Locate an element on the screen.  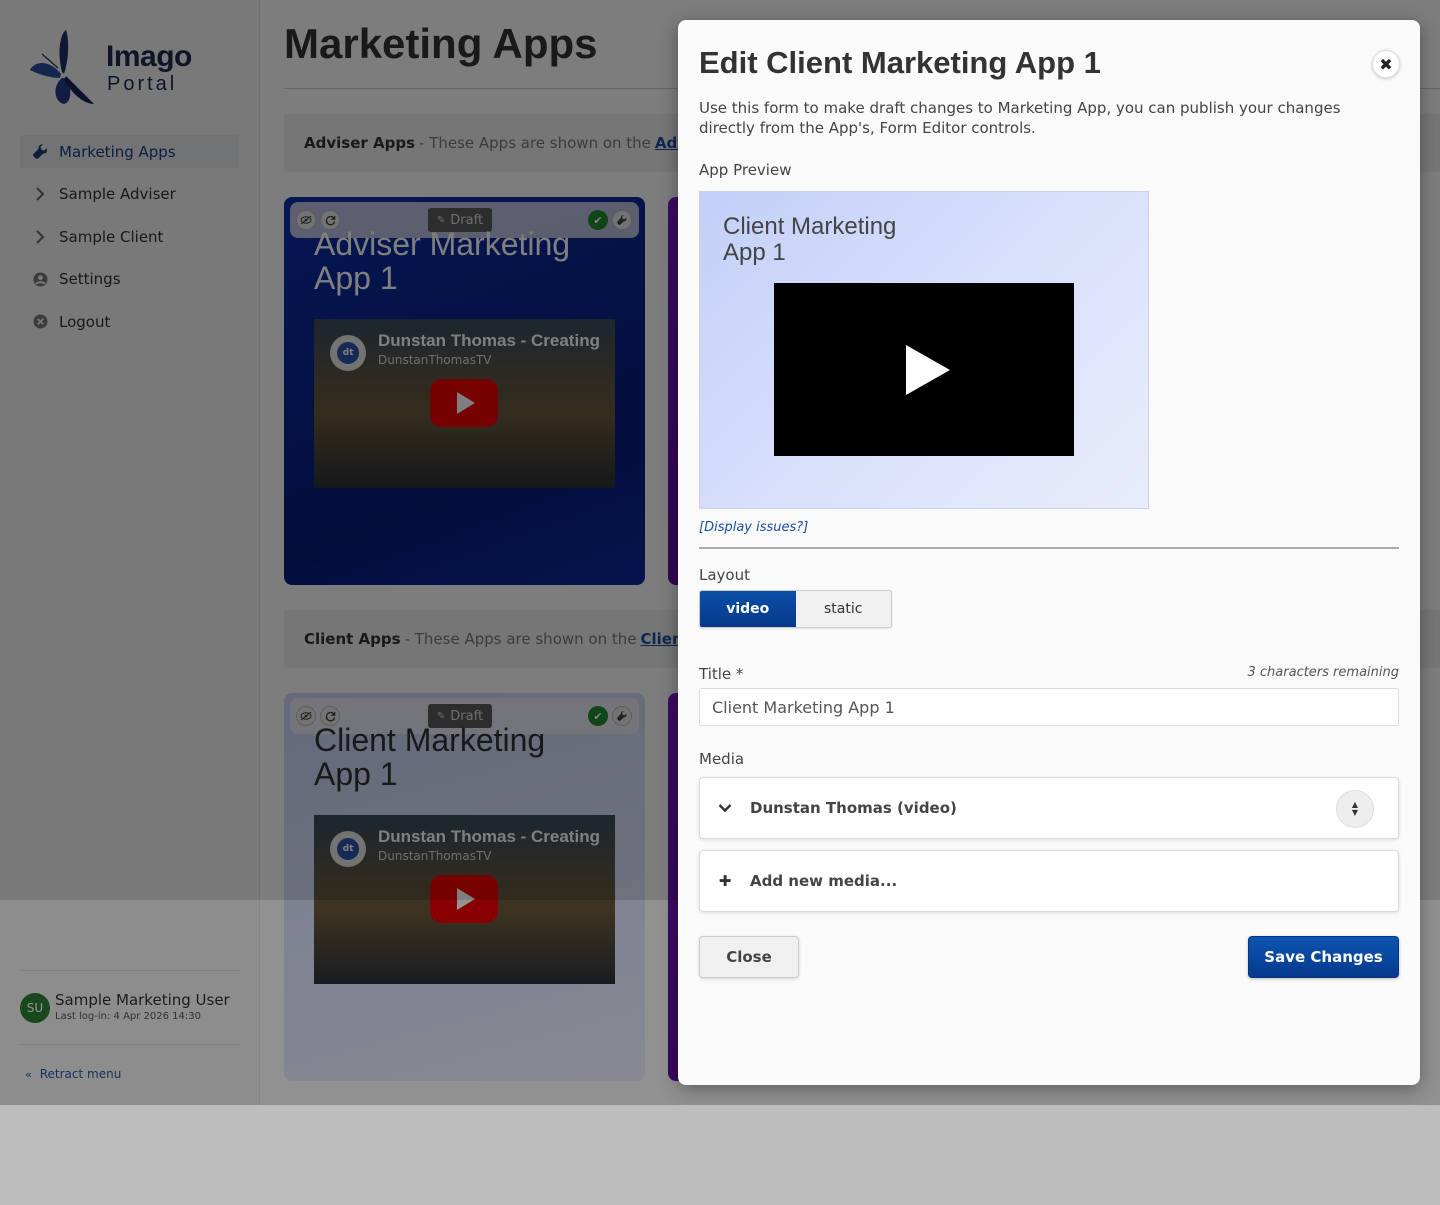
media-item: Dunstan Thomas (video) ▲ ▼ is located at coordinates (1049, 808).